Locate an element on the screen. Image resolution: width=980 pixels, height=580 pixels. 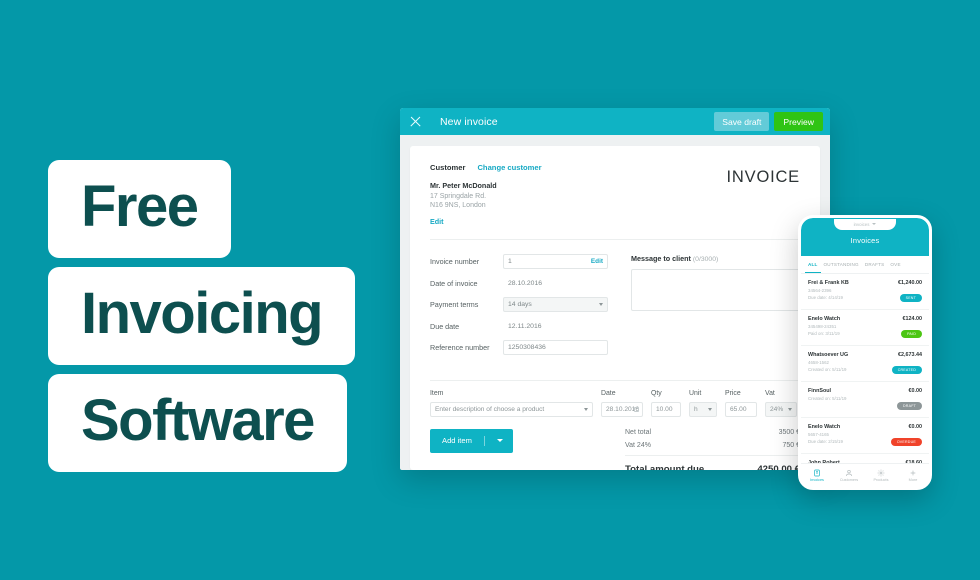
field-label: Invoice number is located at coordinates (455, 261).